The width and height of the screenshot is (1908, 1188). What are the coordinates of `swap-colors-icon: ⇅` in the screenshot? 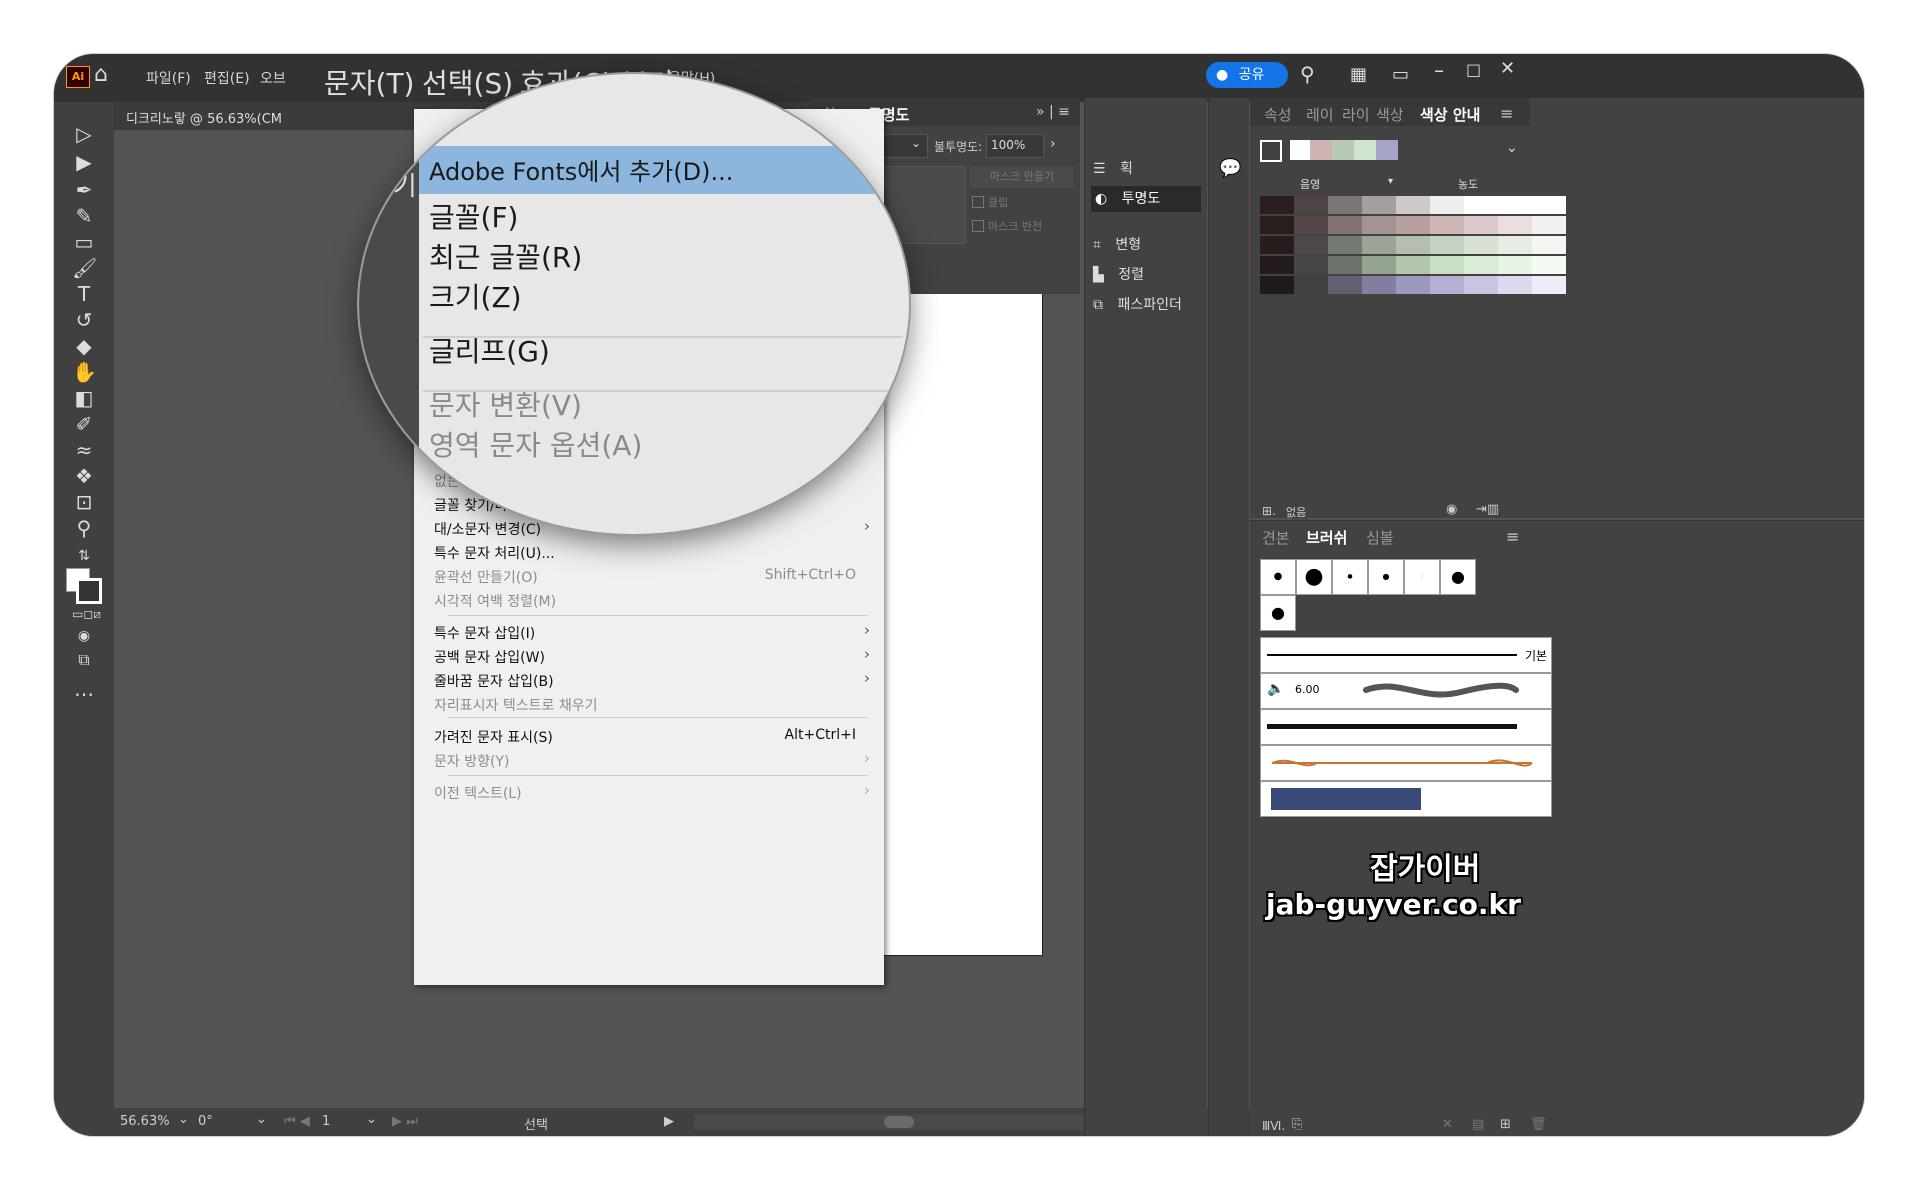 It's located at (84, 556).